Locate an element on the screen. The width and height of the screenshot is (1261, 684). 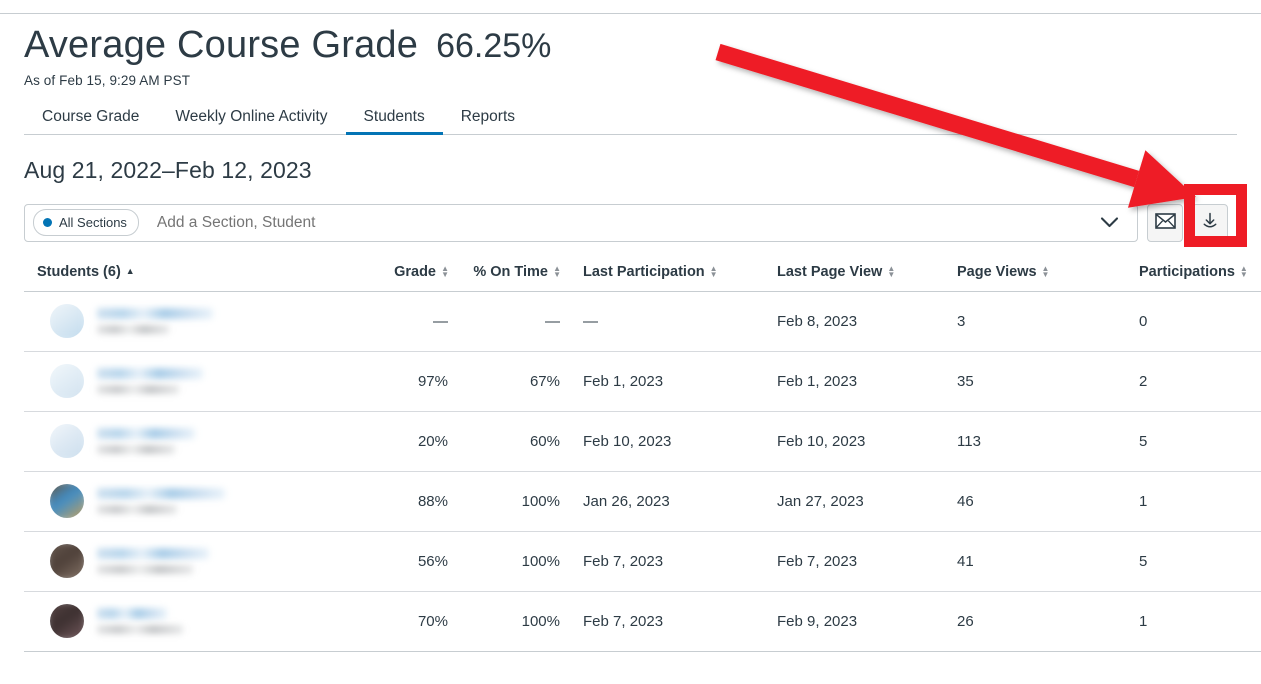
column-header-students: Students (6) ▲ is located at coordinates (180, 277).